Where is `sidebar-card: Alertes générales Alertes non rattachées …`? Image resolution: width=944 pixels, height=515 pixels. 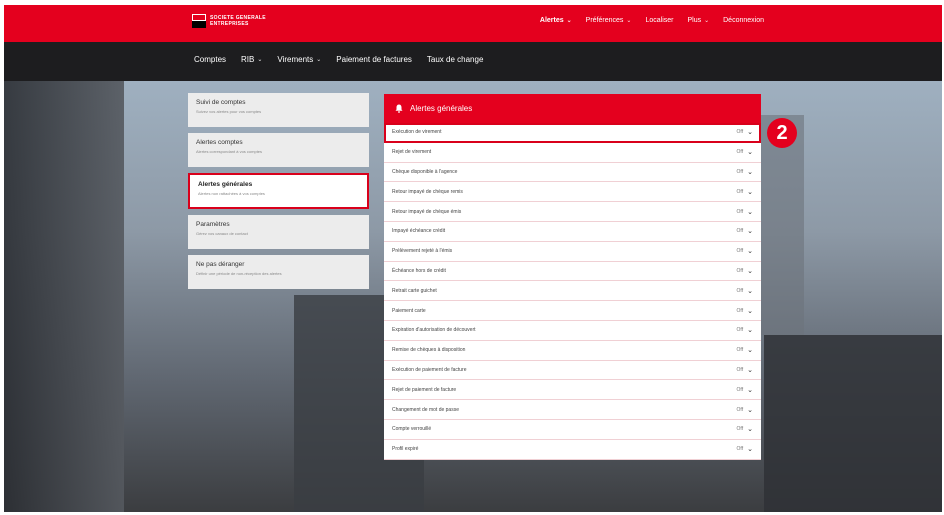 sidebar-card: Alertes générales Alertes non rattachées … is located at coordinates (278, 191).